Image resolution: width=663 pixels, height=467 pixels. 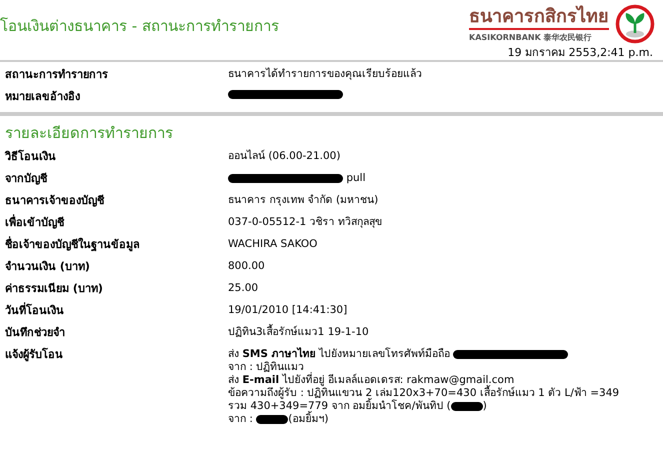 What do you see at coordinates (355, 178) in the screenshot?
I see `field-value: pull` at bounding box center [355, 178].